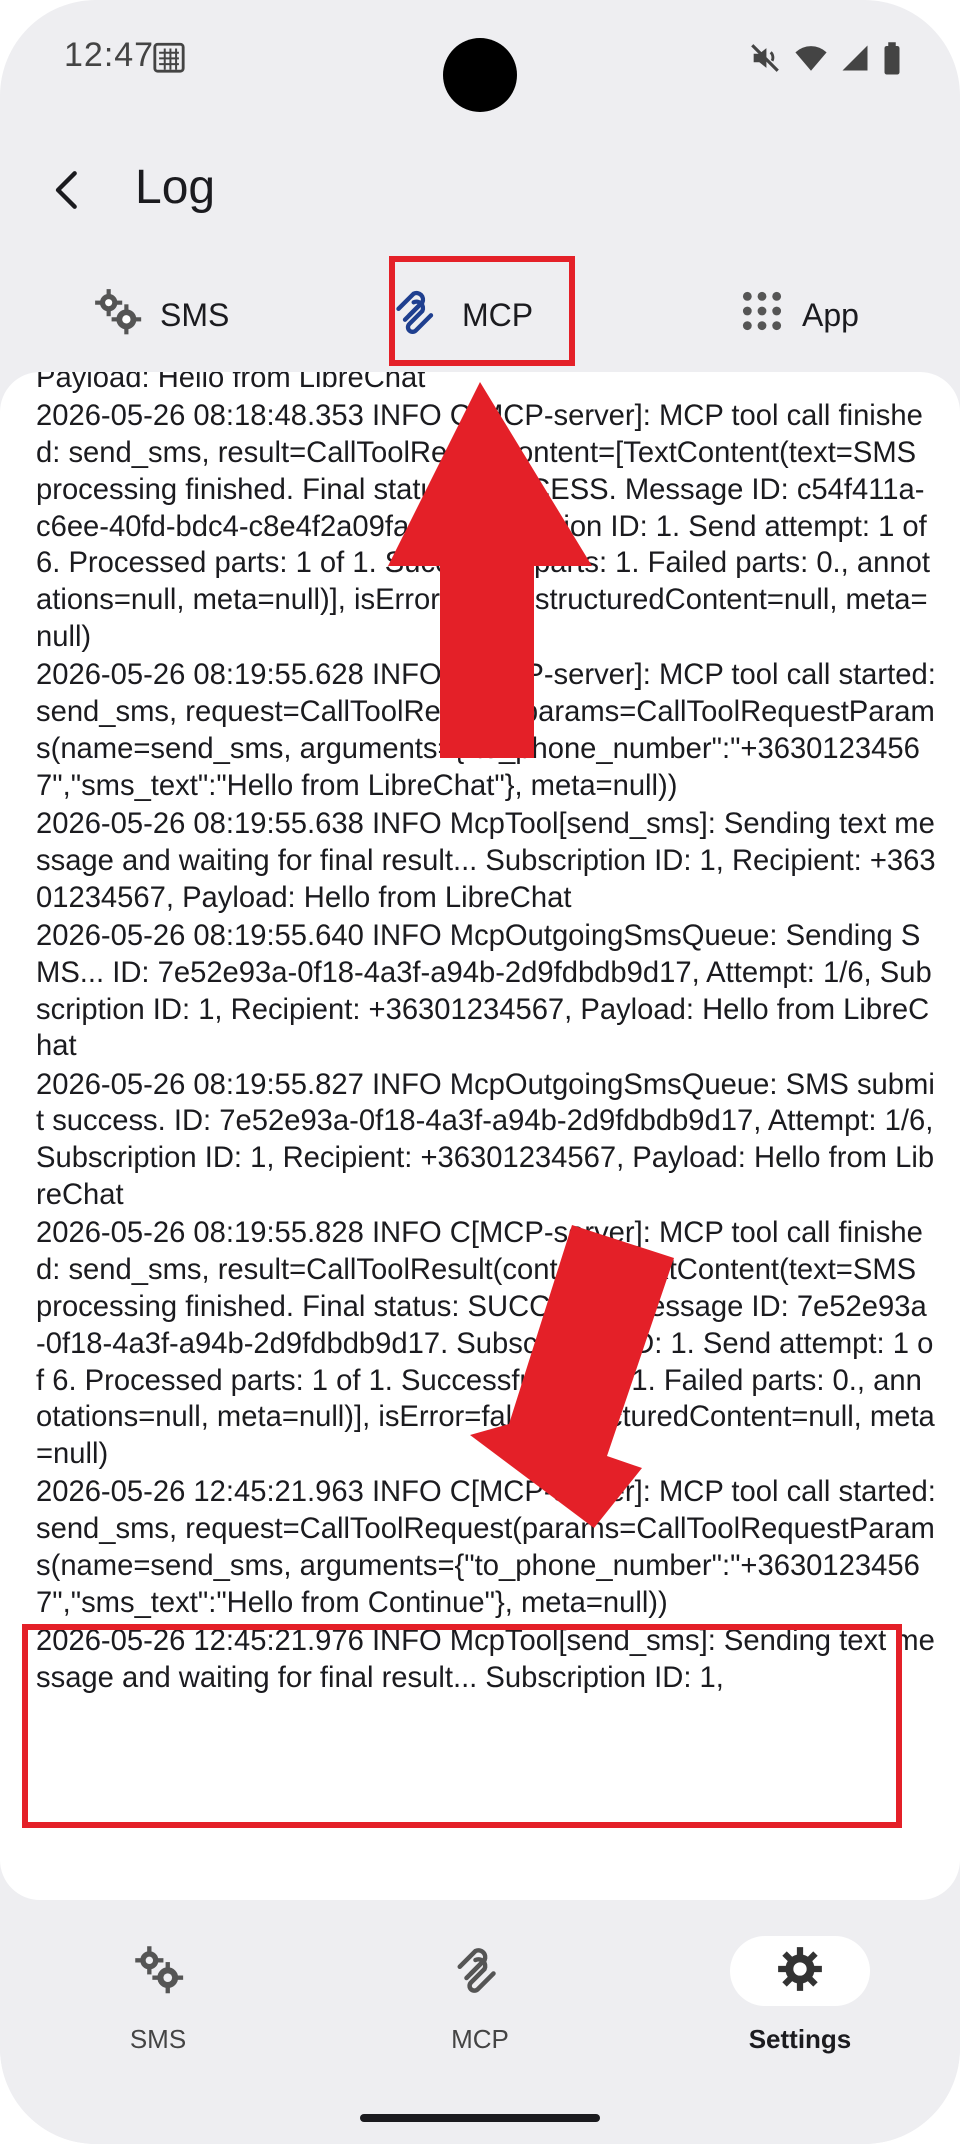 Image resolution: width=960 pixels, height=2144 pixels. I want to click on up-arrow-annotation, so click(490, 570).